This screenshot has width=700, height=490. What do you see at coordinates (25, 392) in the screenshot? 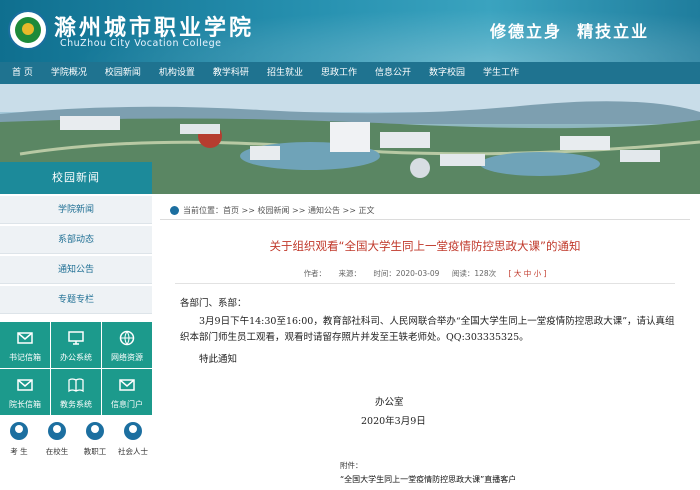
I see `tile-president-mailbox: 院长信箱` at bounding box center [25, 392].